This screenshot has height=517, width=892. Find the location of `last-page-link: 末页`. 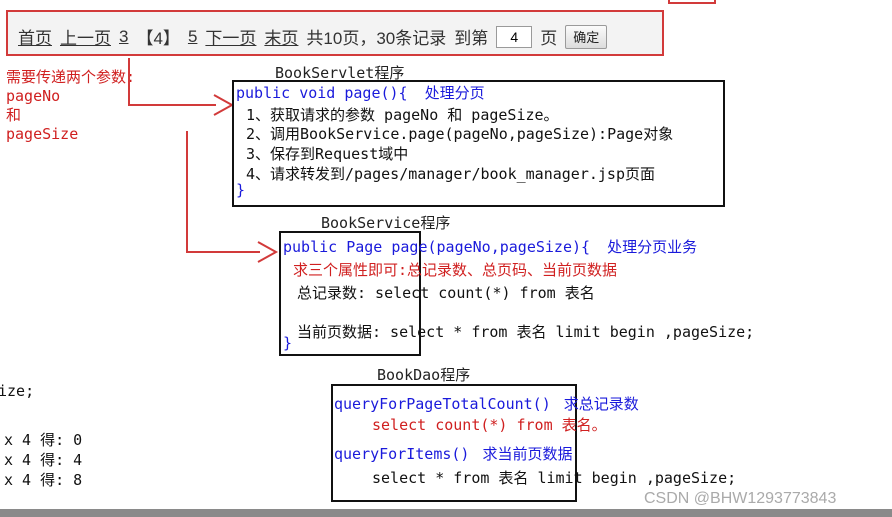

last-page-link: 末页 is located at coordinates (281, 36).